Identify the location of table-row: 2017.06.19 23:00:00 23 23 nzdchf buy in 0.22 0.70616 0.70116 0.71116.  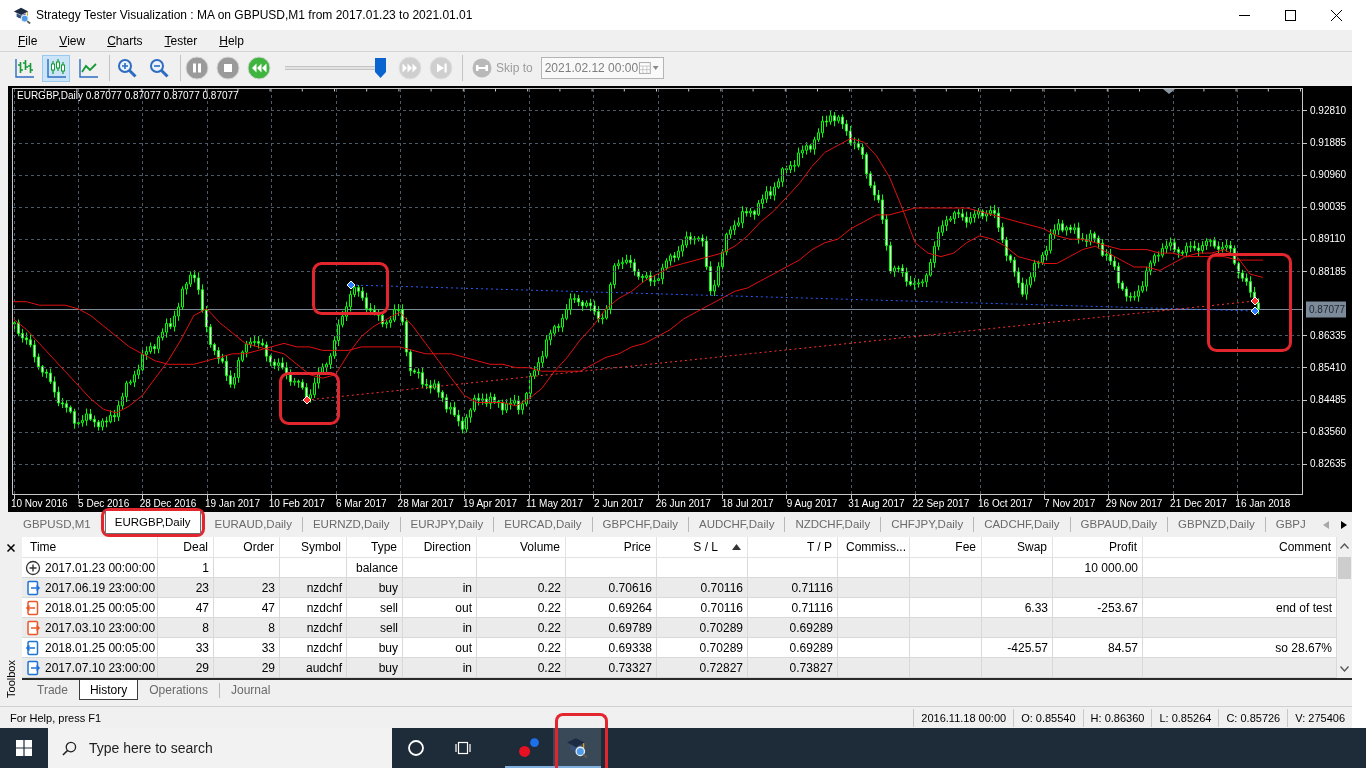
(679, 588).